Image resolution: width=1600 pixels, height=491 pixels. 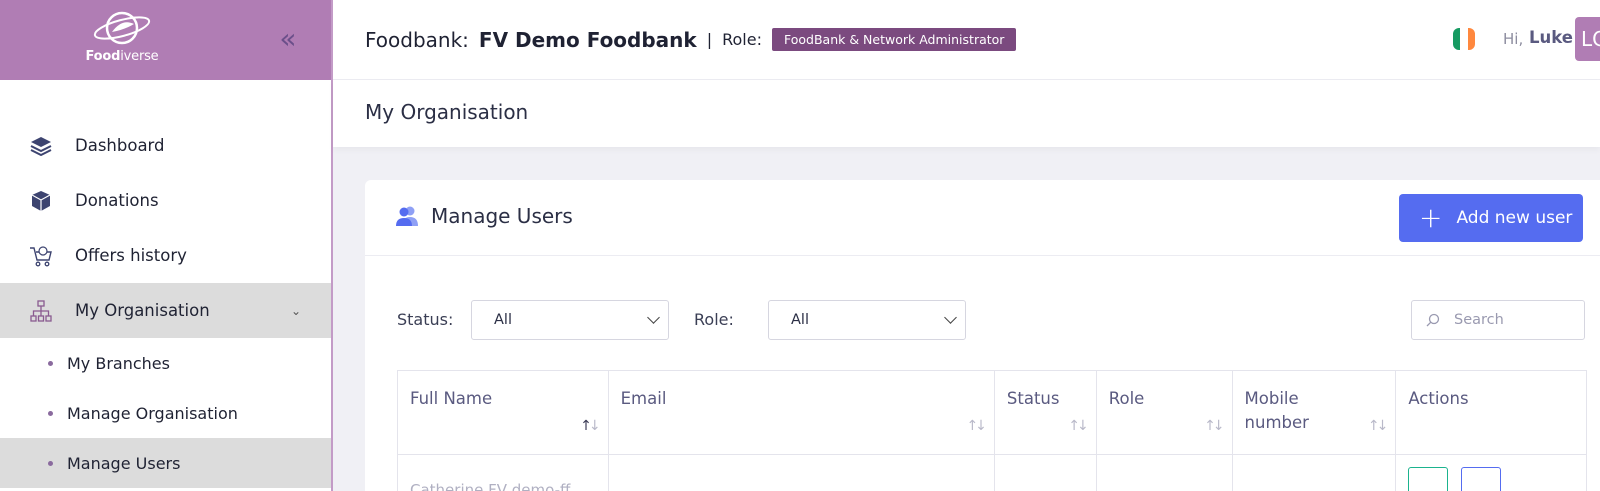 I want to click on ireland-flag-icon, so click(x=1464, y=39).